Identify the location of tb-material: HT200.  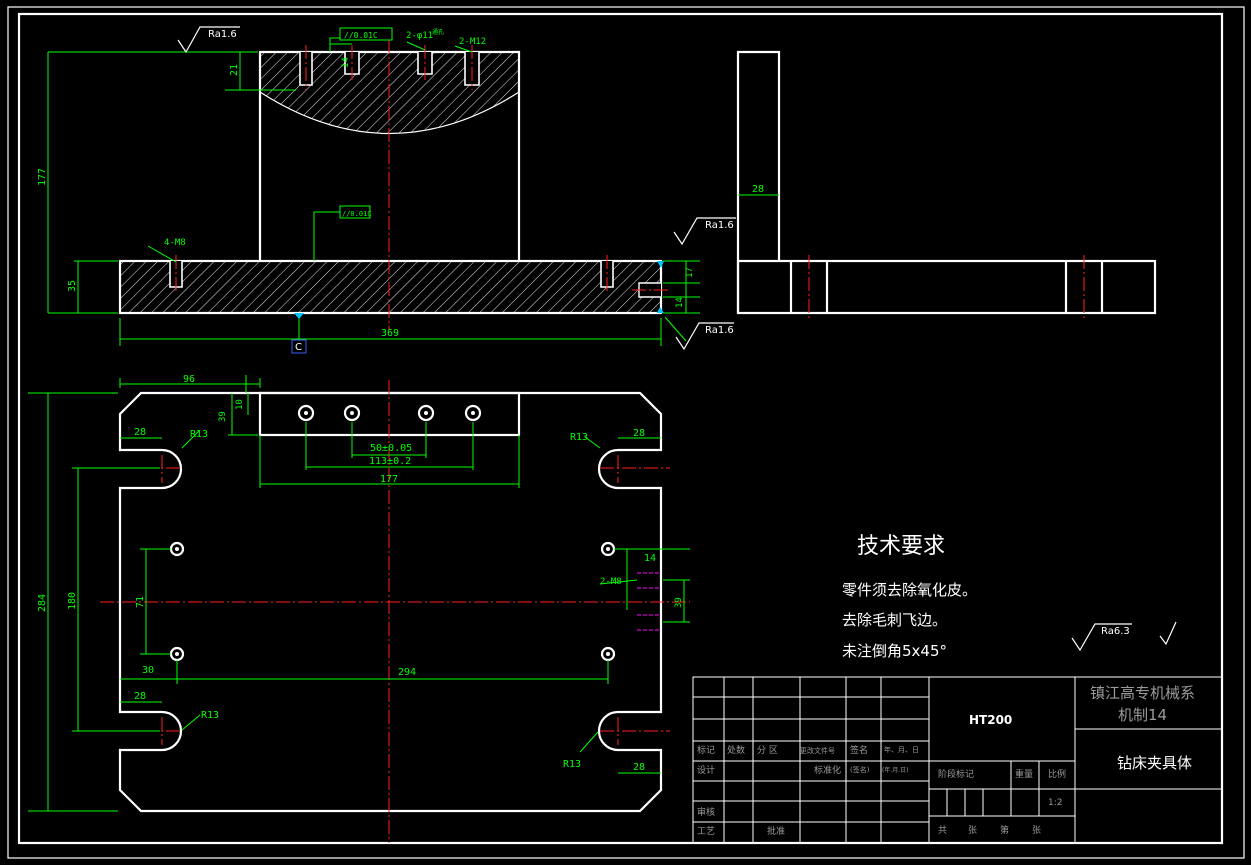
(990, 720).